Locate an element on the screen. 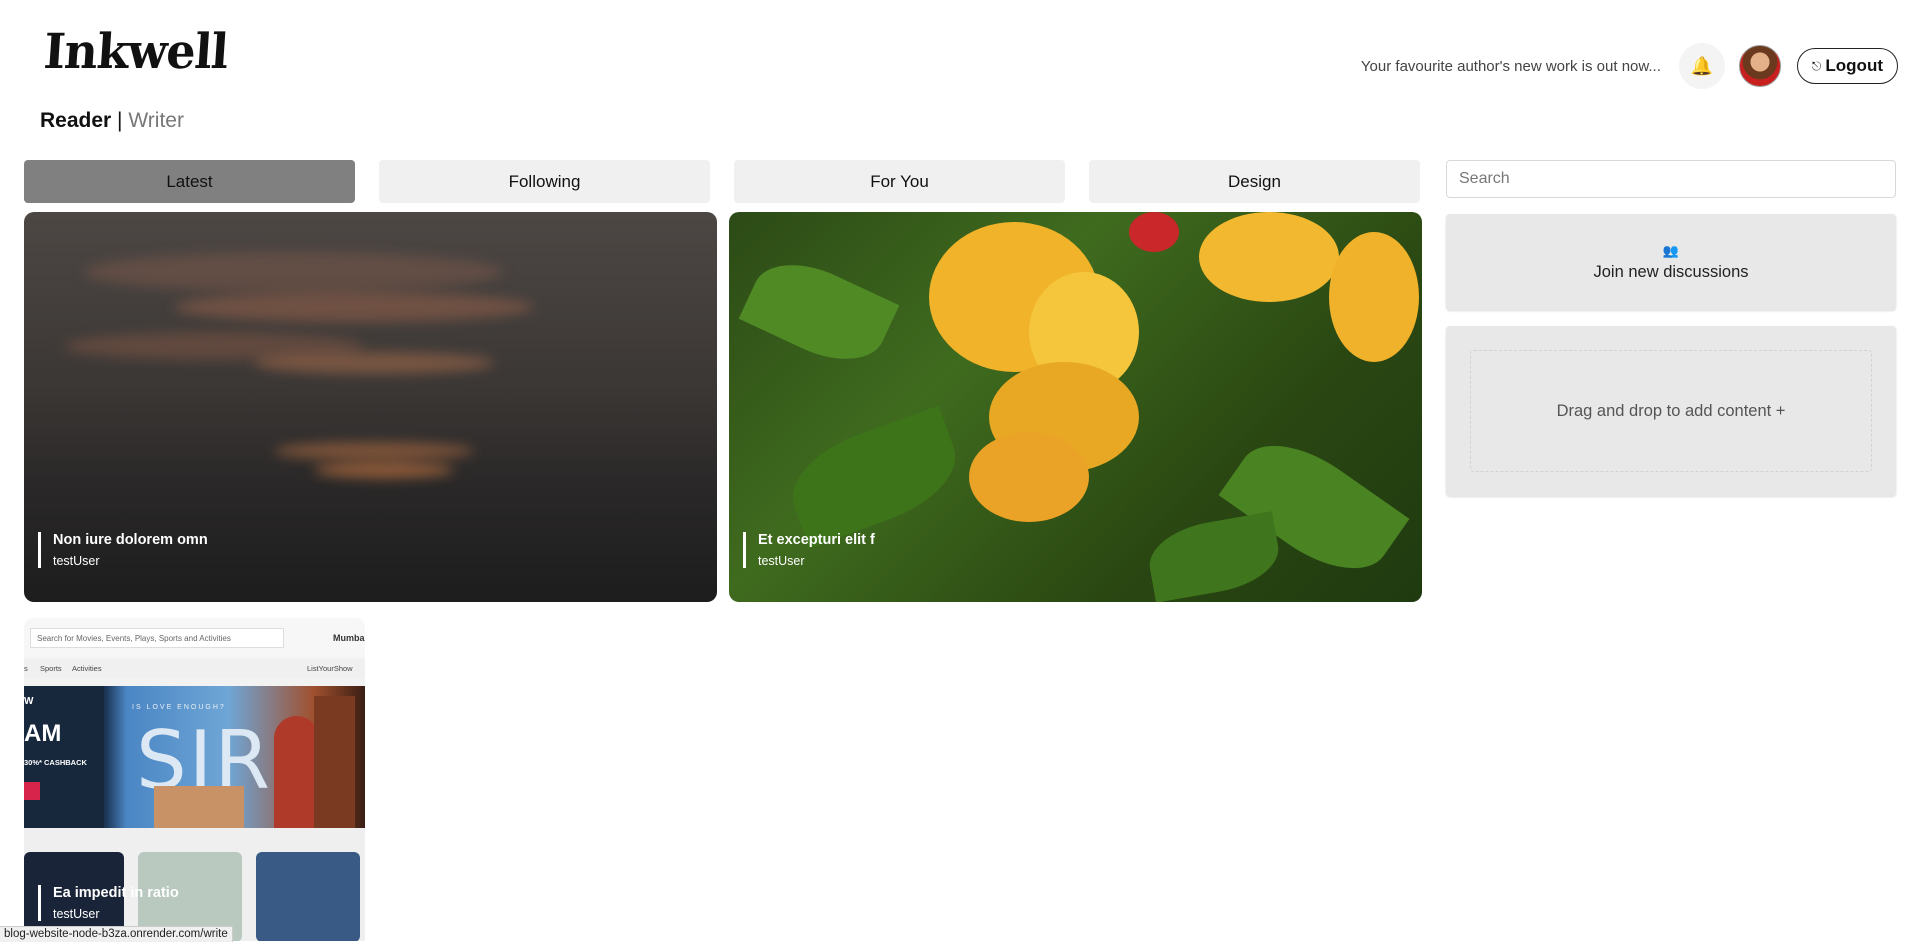 This screenshot has width=1914, height=942. content-dropzone: Drag and drop to add content + is located at coordinates (1671, 411).